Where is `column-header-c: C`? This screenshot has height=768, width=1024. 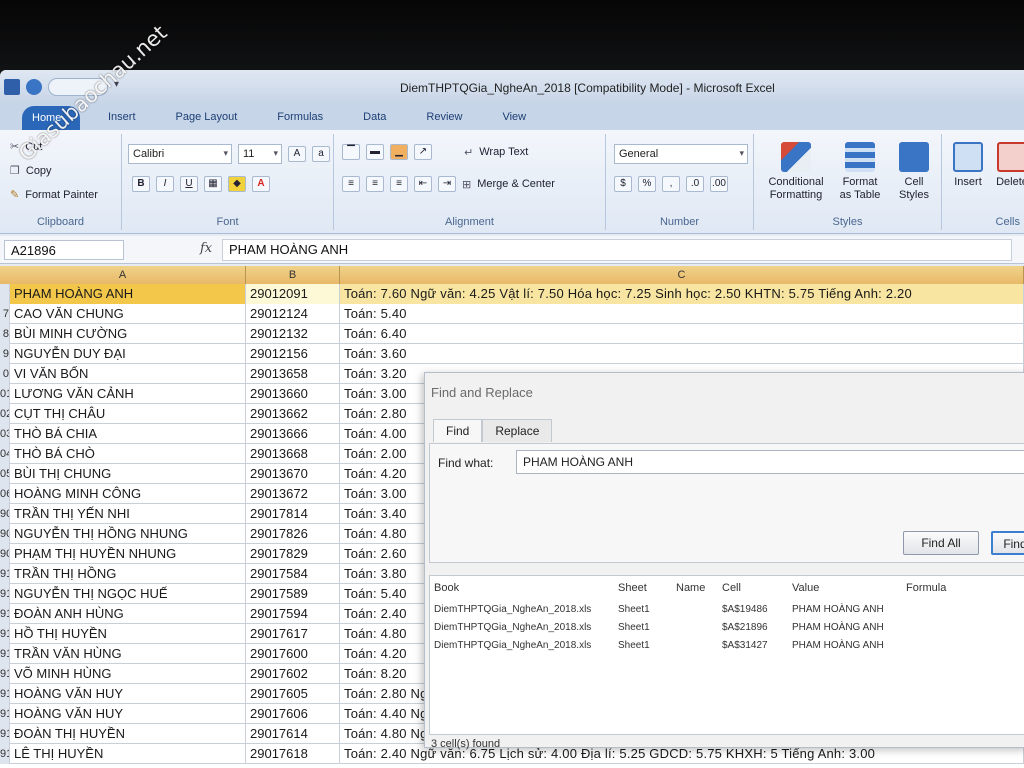 column-header-c: C is located at coordinates (682, 275).